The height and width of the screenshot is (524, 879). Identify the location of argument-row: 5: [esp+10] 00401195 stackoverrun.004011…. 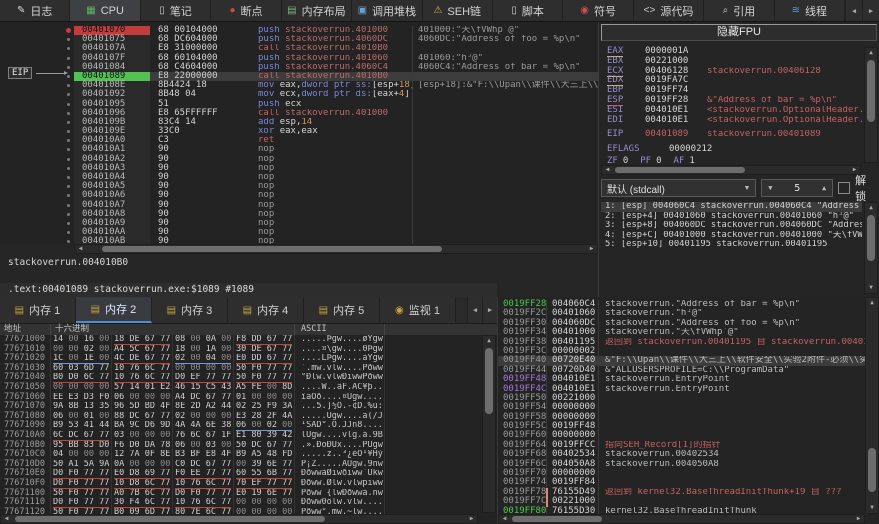
(731, 245).